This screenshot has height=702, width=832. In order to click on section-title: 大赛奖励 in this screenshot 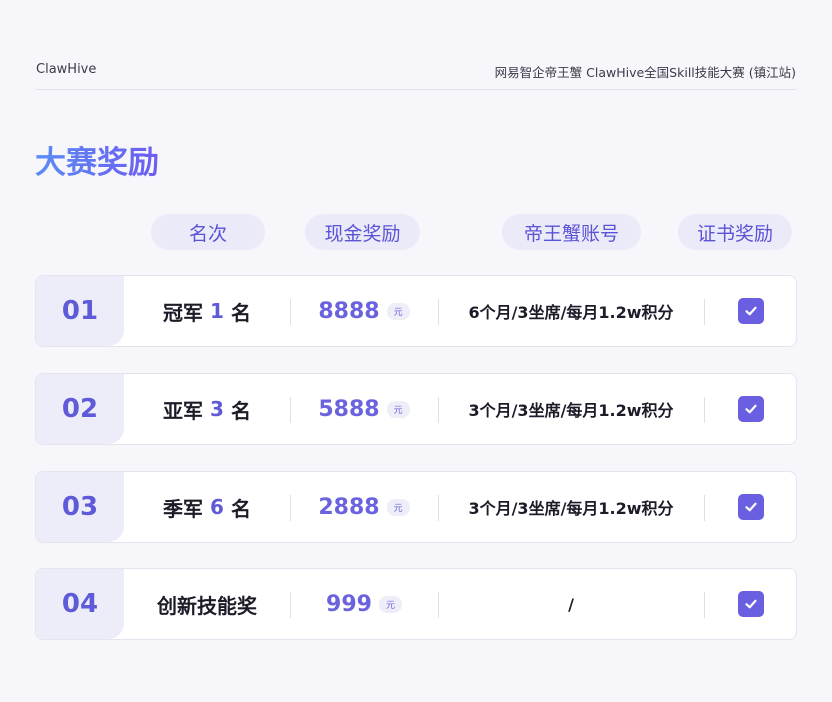, I will do `click(97, 159)`.